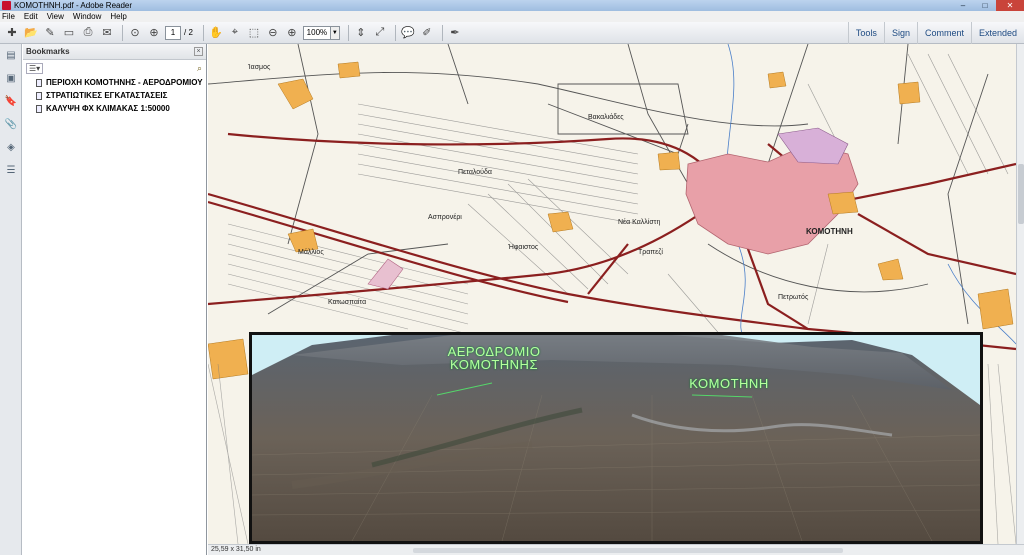  What do you see at coordinates (35, 68) in the screenshot?
I see `options-menu-icon: ☰▾` at bounding box center [35, 68].